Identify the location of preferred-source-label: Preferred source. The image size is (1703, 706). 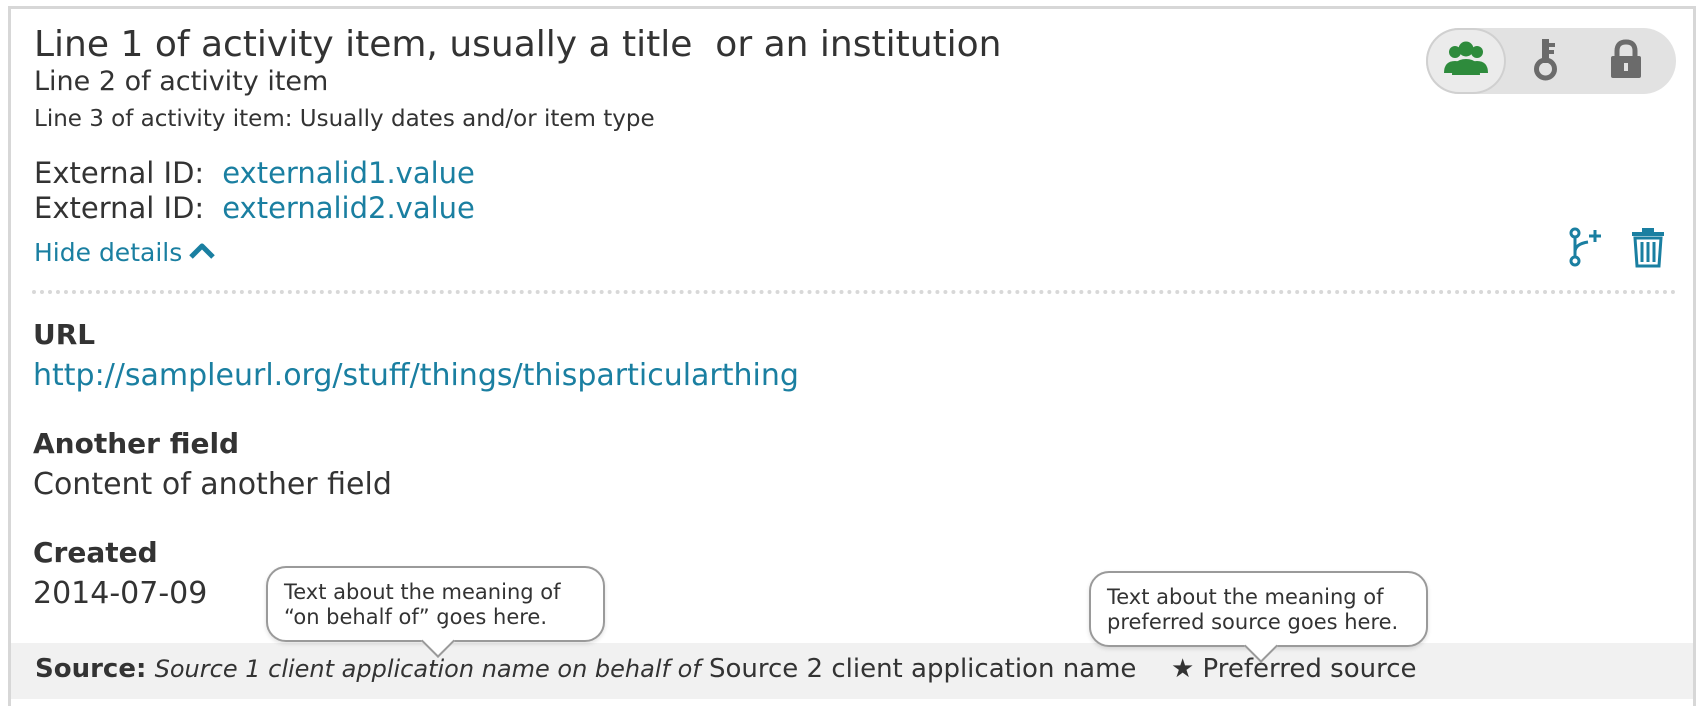
(1309, 669).